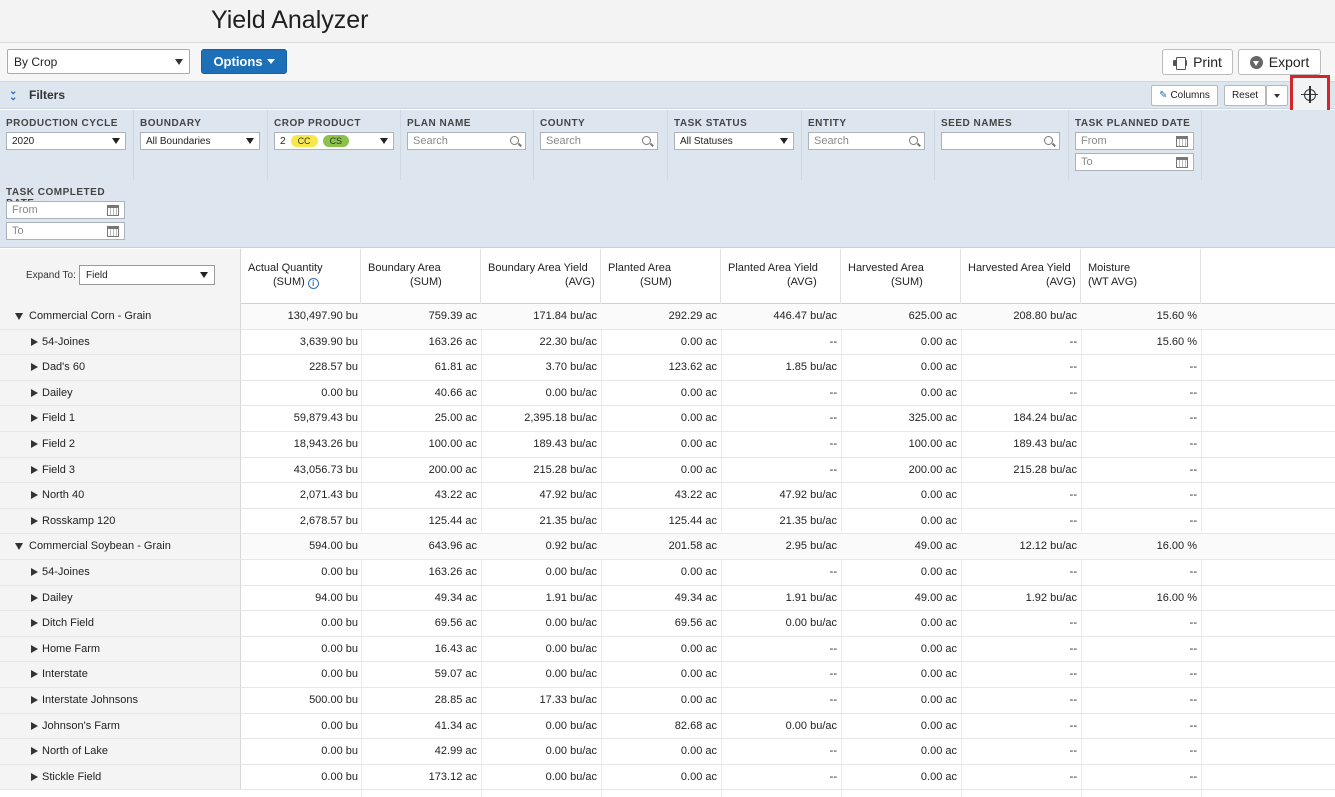 The height and width of the screenshot is (797, 1335). What do you see at coordinates (695, 495) in the screenshot?
I see `table-cell: 43.22 ac` at bounding box center [695, 495].